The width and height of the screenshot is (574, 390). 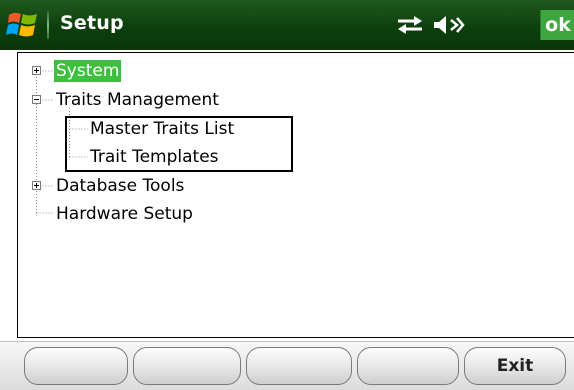 I want to click on expand-system-button, so click(x=36, y=70).